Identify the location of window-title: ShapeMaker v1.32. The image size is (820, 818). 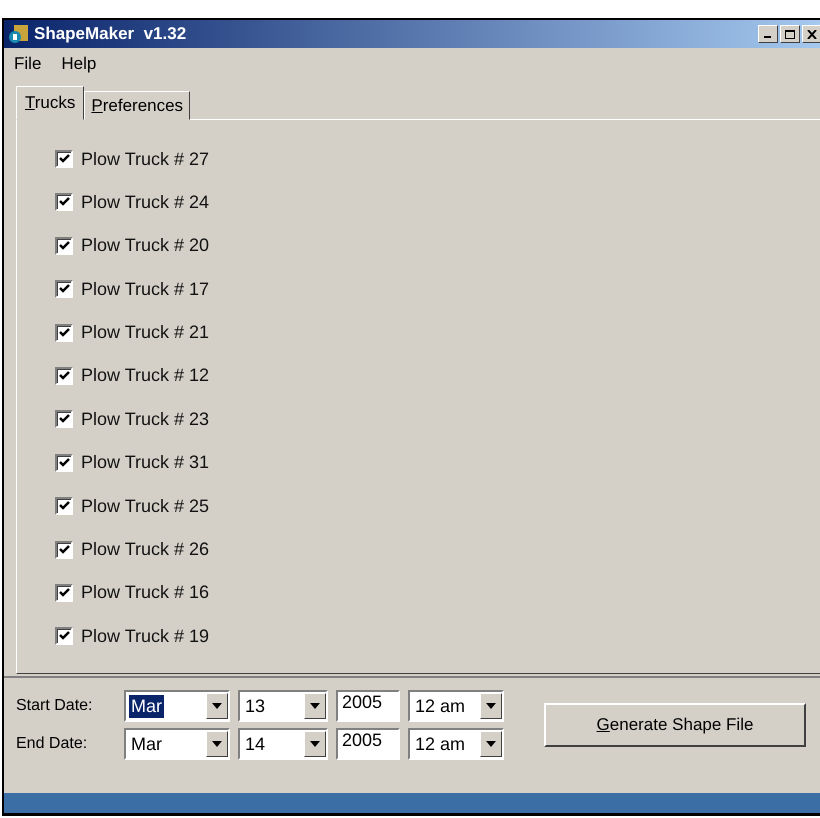
(111, 34).